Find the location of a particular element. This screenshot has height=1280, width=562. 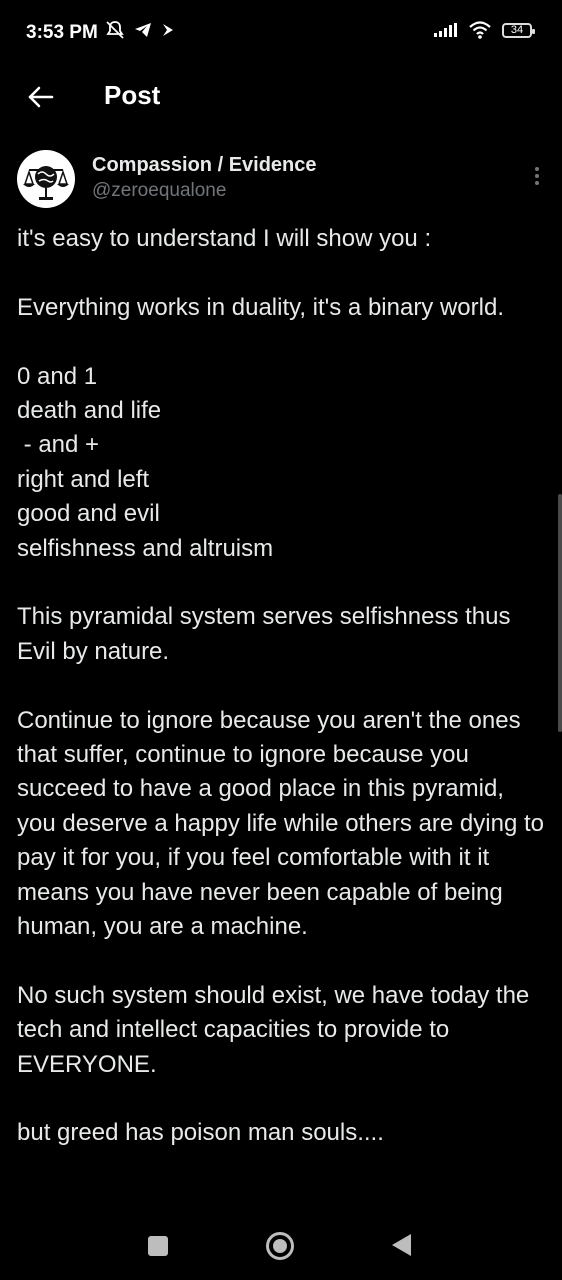

home-icon is located at coordinates (280, 1246).